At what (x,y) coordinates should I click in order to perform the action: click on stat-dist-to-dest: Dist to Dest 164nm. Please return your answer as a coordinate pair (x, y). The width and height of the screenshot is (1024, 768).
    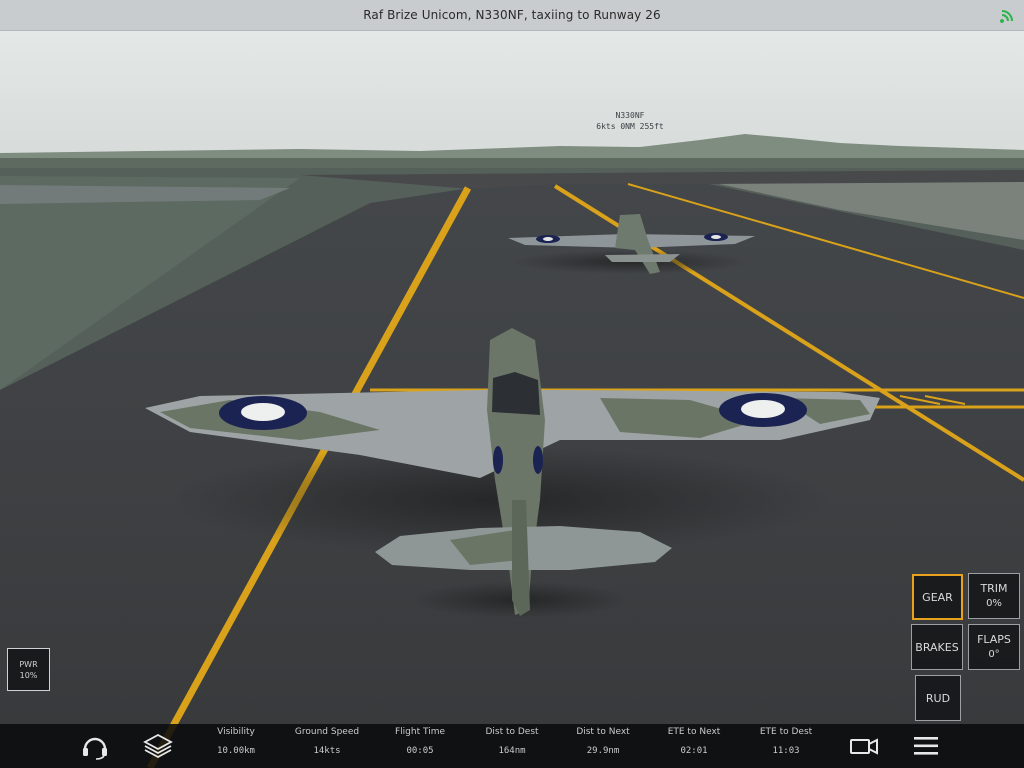
    Looking at the image, I should click on (512, 742).